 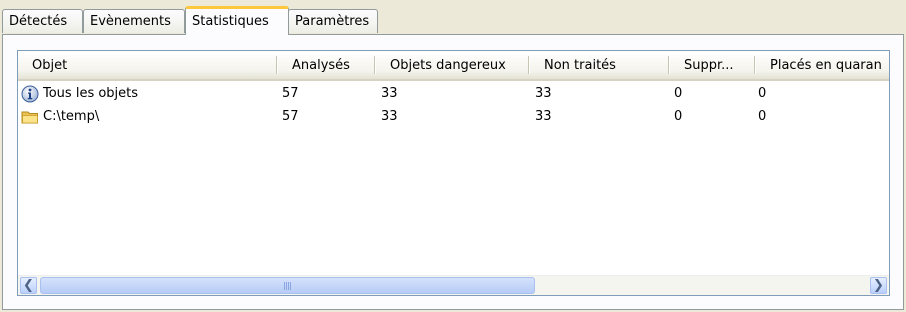 I want to click on scroll-right-button: ❯, so click(x=878, y=285).